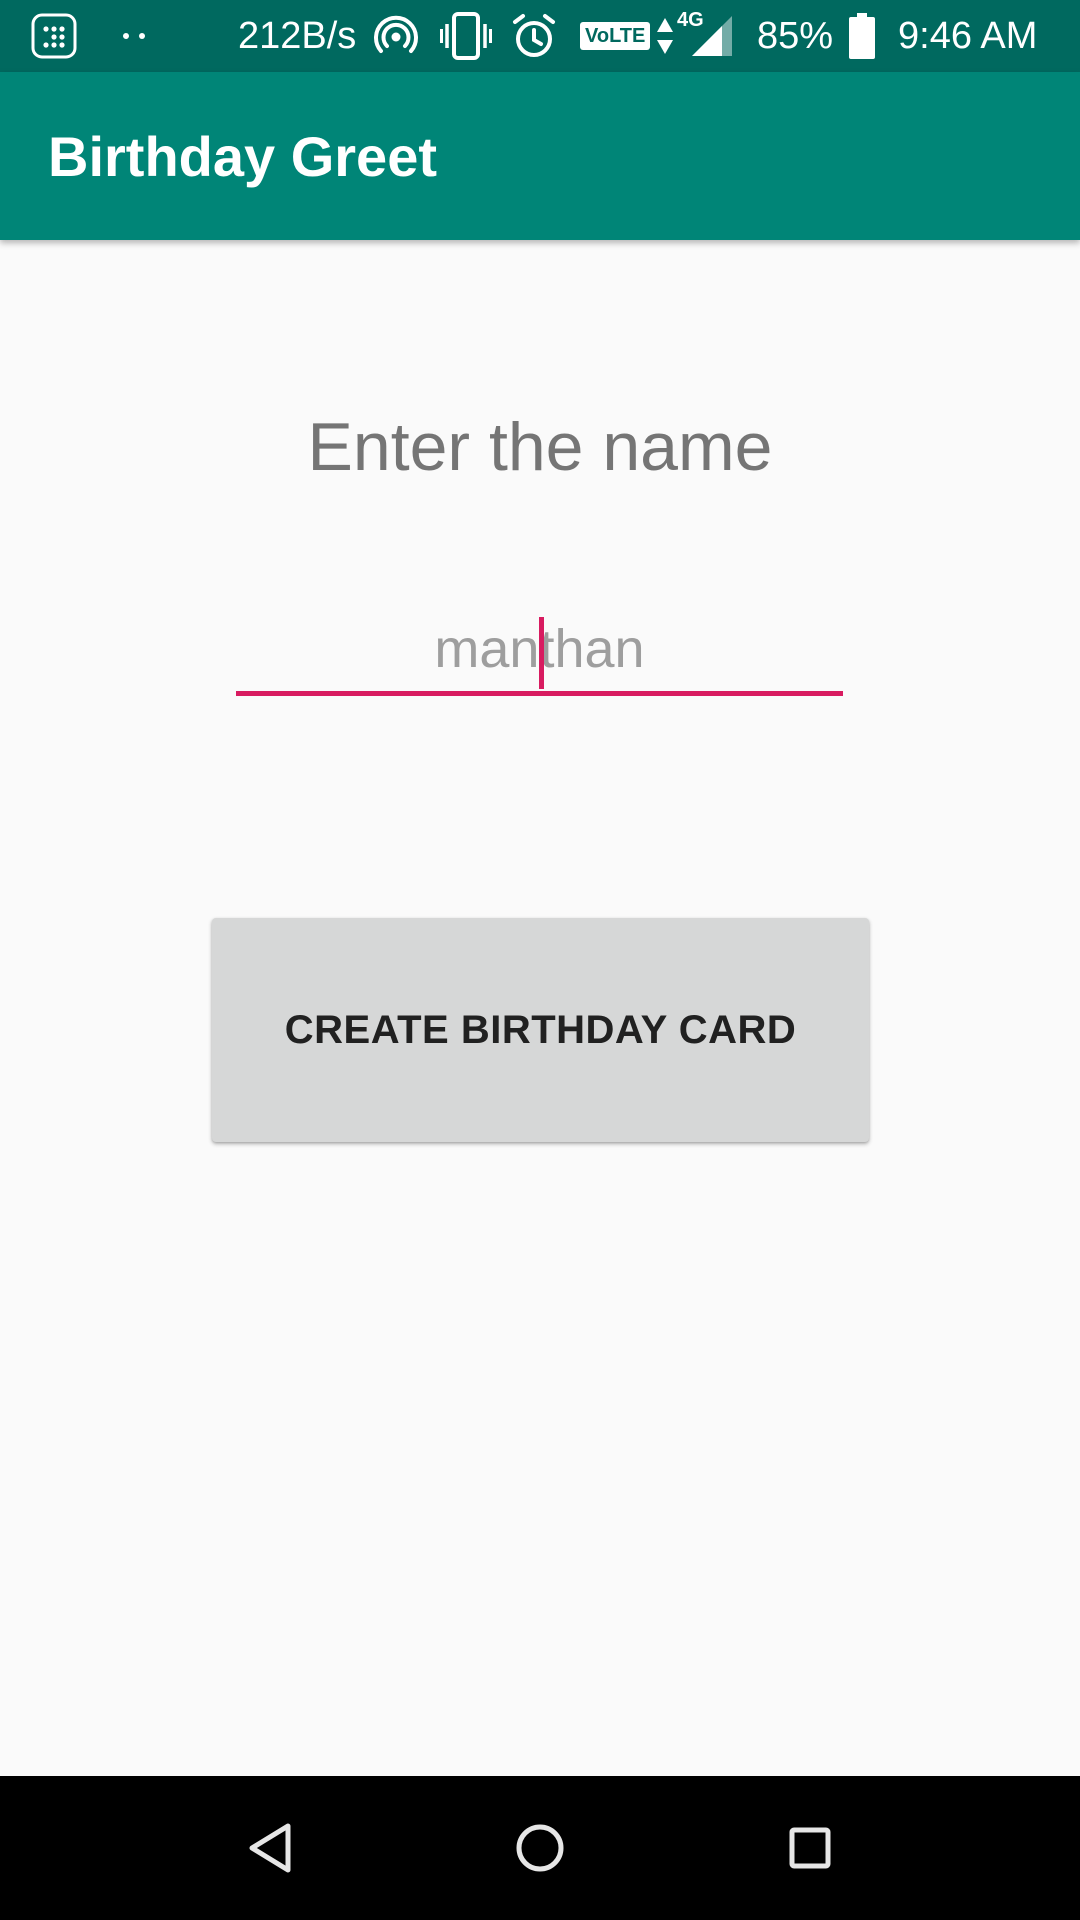  I want to click on enter-name-prompt: Enter the name, so click(540, 447).